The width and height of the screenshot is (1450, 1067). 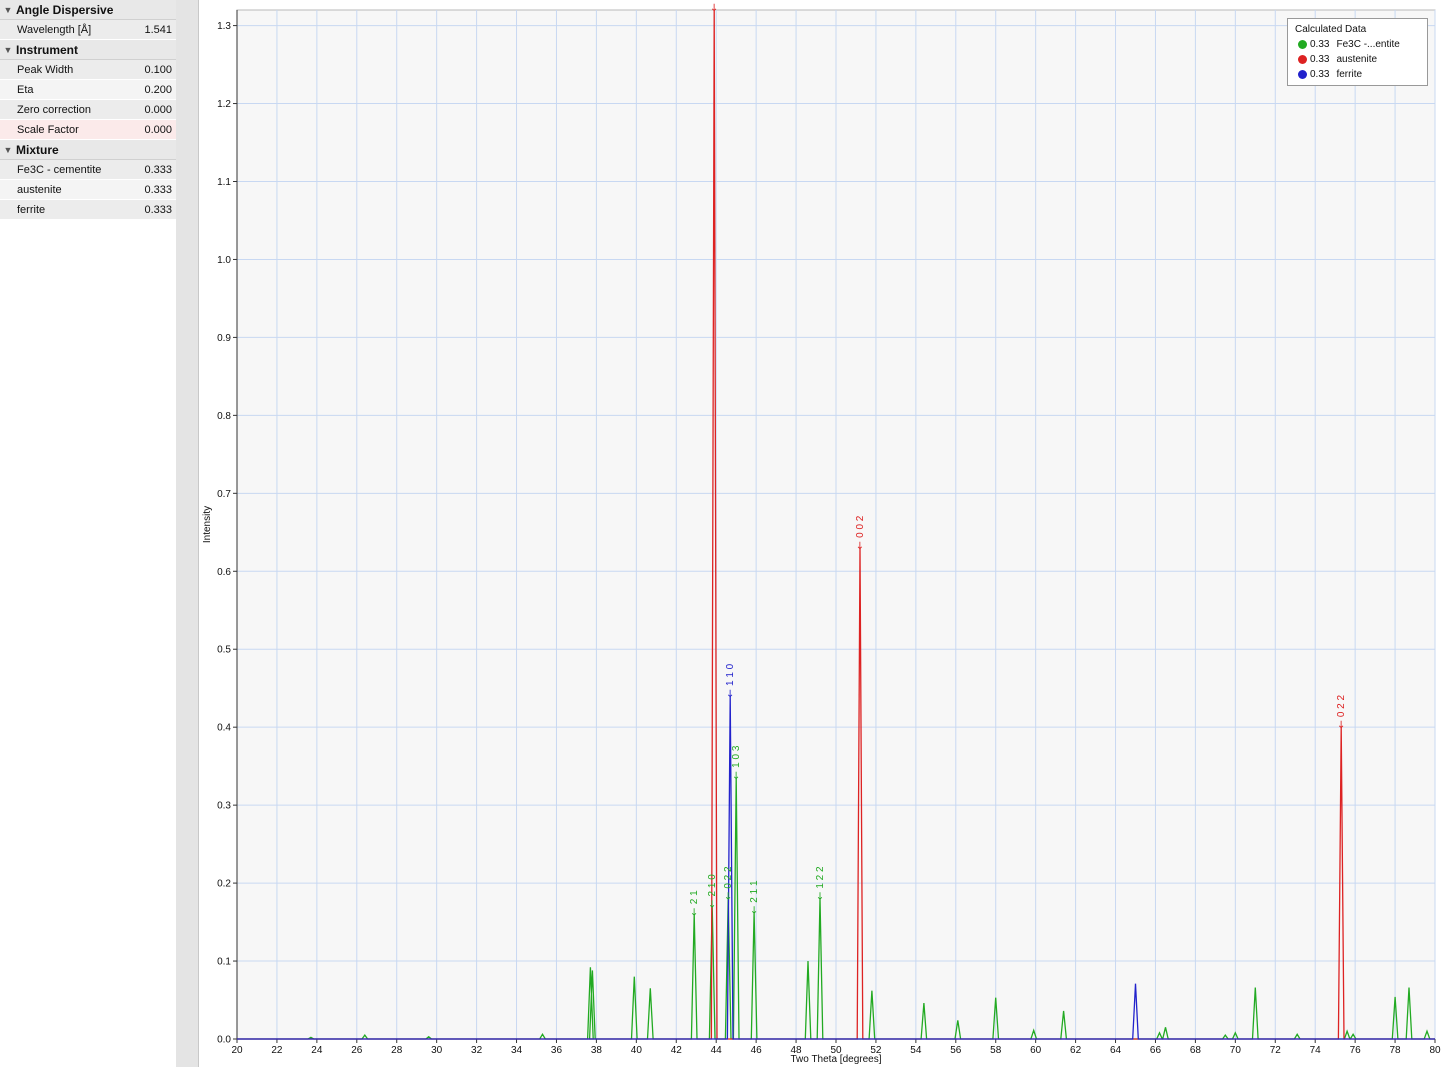 I want to click on legend-item: 0.33 austenite, so click(x=1357, y=59).